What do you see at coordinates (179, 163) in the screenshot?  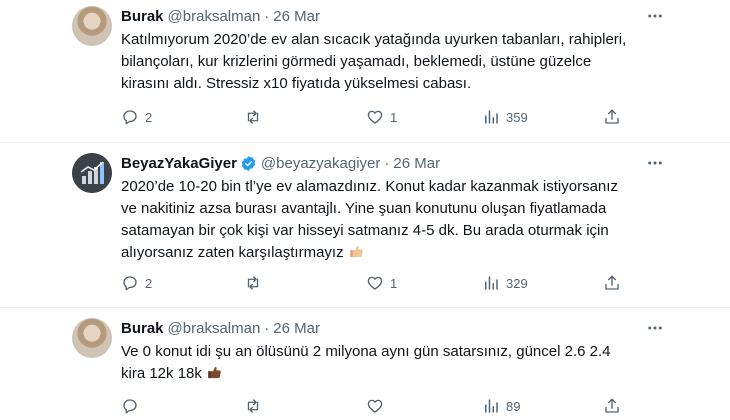 I see `display-name: BeyazYakaGiyer` at bounding box center [179, 163].